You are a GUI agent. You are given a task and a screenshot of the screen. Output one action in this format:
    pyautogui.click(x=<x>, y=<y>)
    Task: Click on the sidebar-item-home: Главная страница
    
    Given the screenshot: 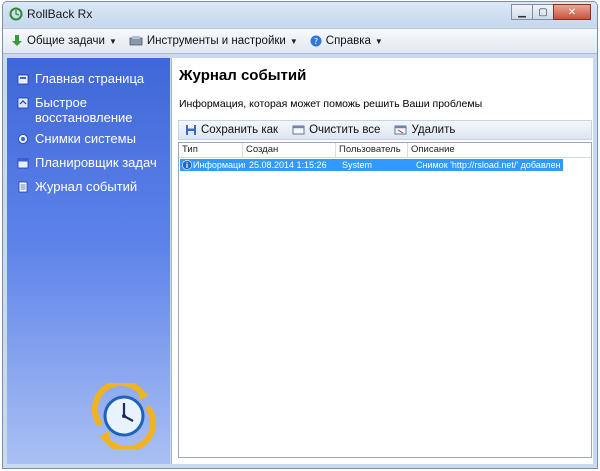 What is the action you would take?
    pyautogui.click(x=80, y=78)
    